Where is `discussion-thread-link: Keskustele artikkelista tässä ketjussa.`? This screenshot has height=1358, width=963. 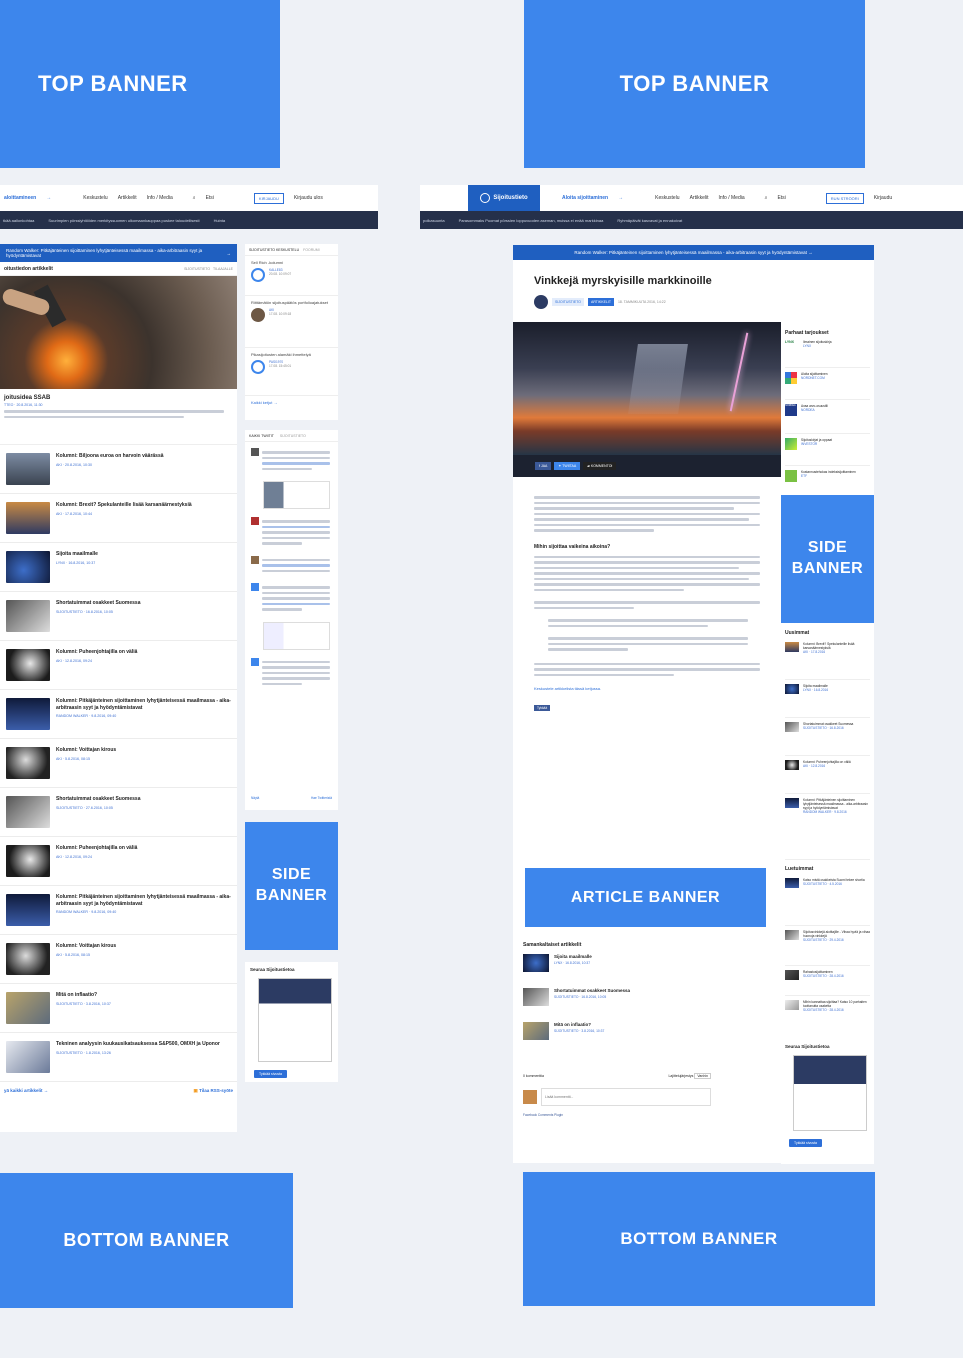
discussion-thread-link: Keskustele artikkelista tässä ketjussa. is located at coordinates (647, 688).